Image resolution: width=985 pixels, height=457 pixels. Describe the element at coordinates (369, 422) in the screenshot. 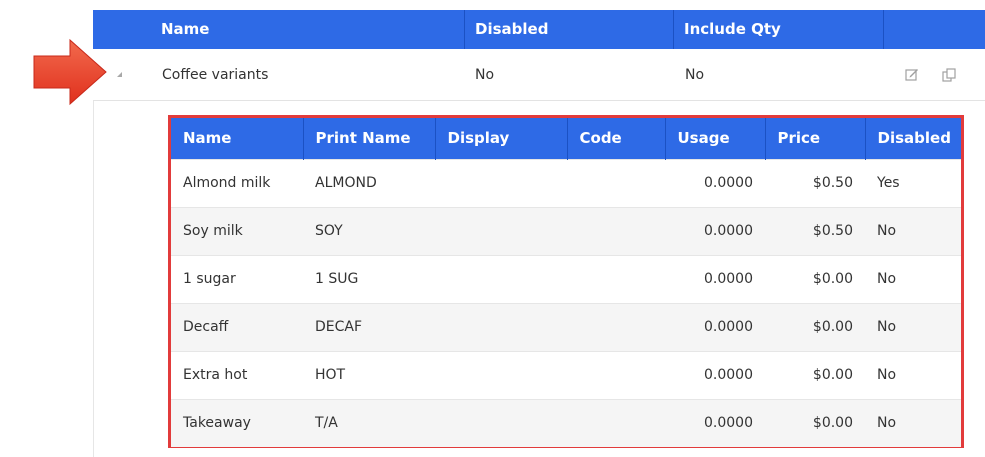

I see `cell-print-name: T/A` at that location.